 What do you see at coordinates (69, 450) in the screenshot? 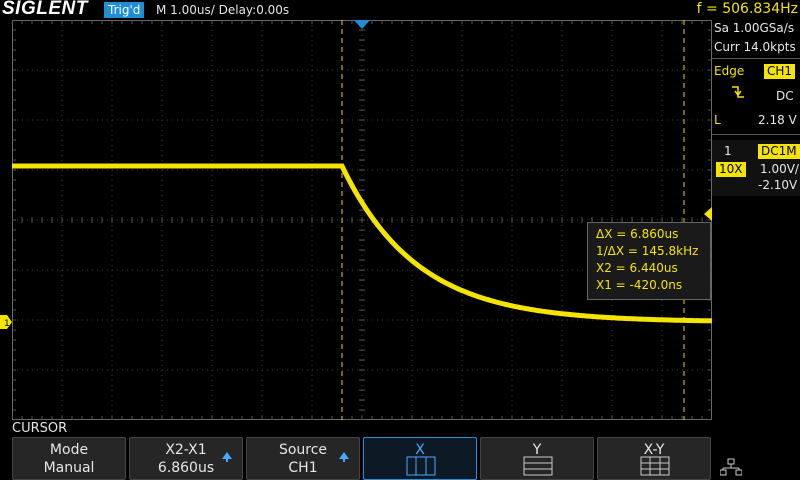
I see `softkey-label: Mode` at bounding box center [69, 450].